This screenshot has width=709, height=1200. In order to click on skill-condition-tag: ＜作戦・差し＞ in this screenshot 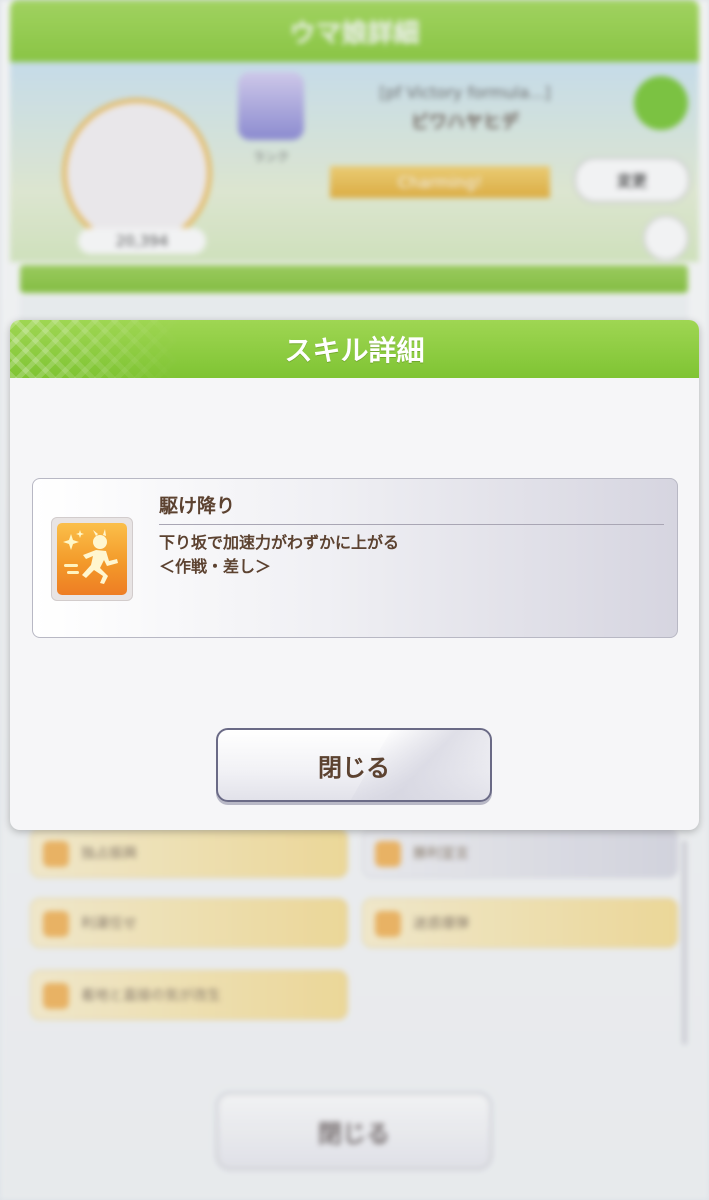, I will do `click(215, 566)`.